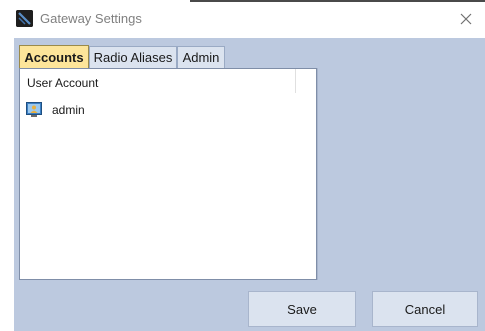 This screenshot has height=331, width=485. I want to click on close-button, so click(466, 19).